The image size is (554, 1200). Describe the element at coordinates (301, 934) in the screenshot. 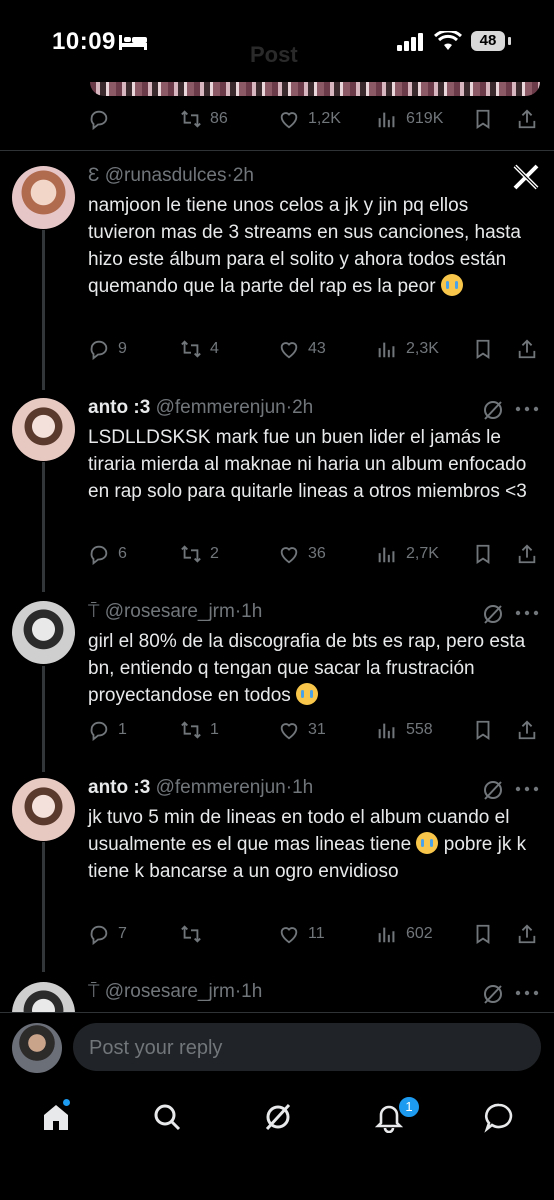

I see `like-button: 11` at that location.